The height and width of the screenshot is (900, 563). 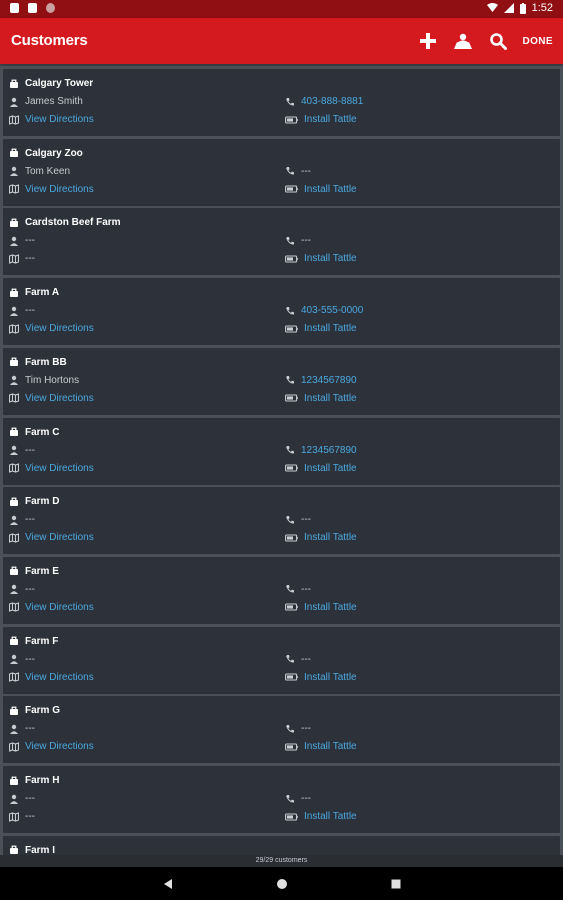 I want to click on view-directions-link: ---, so click(x=30, y=816).